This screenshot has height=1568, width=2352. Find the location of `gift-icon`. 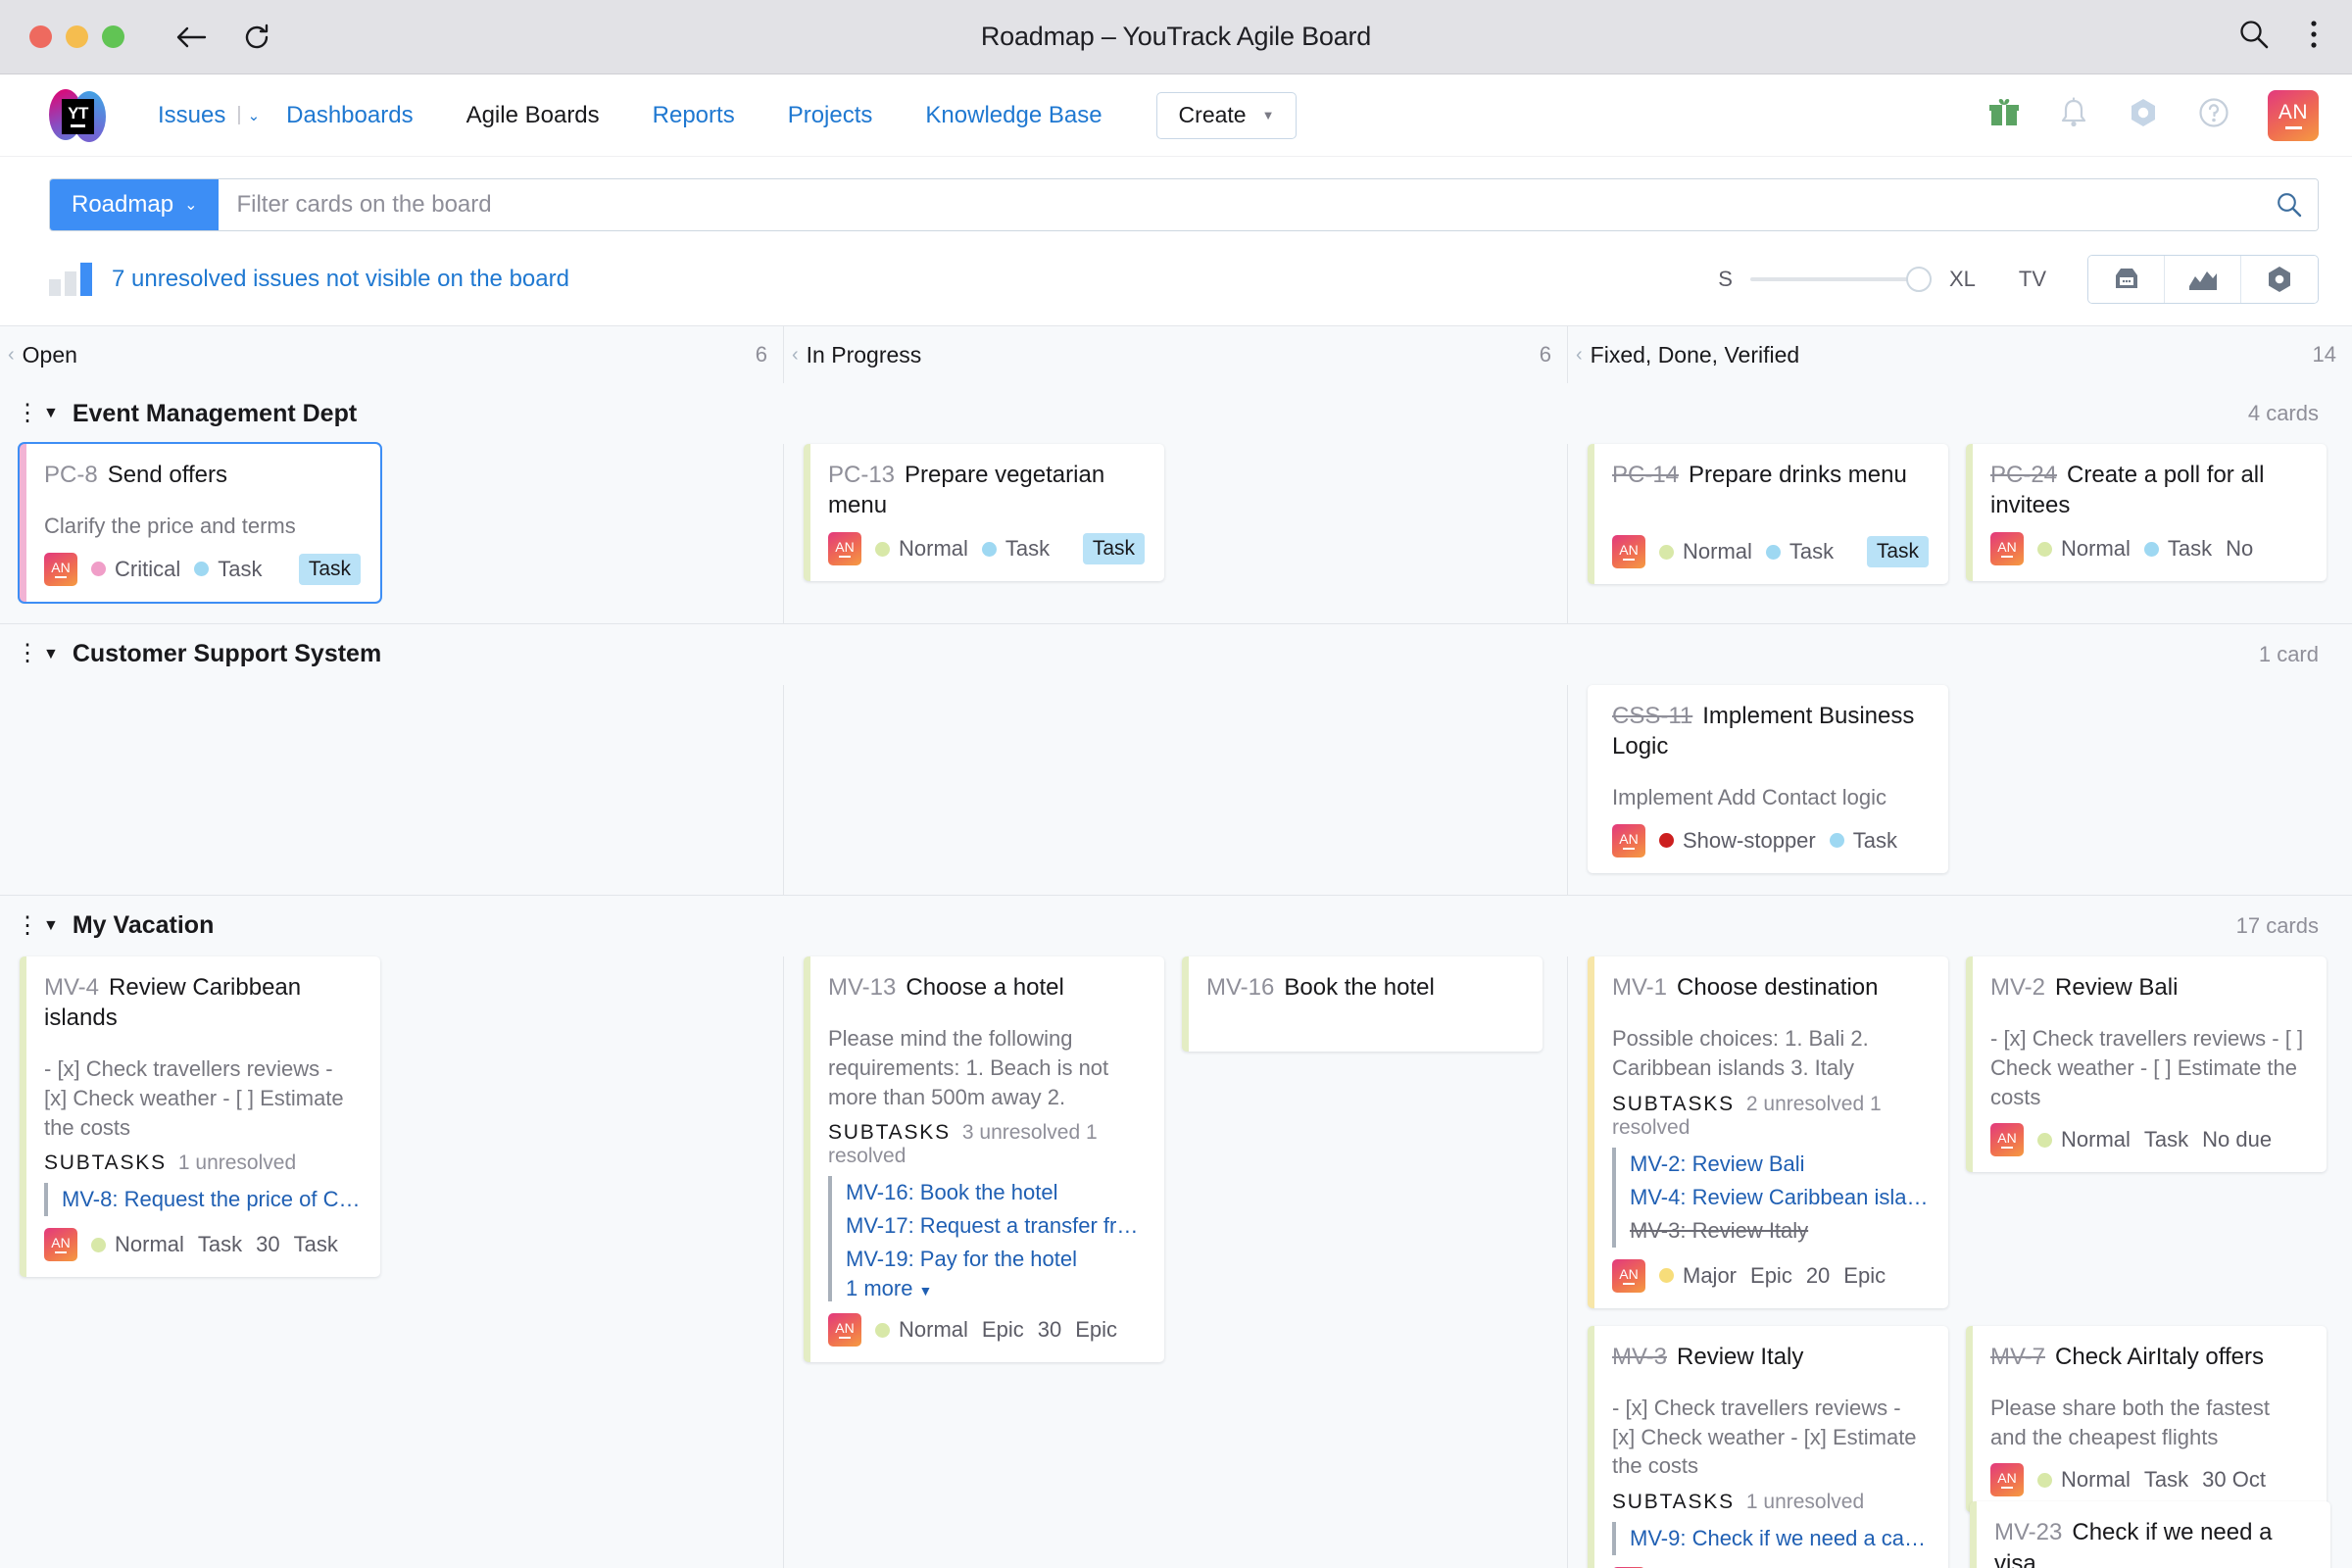

gift-icon is located at coordinates (2004, 115).